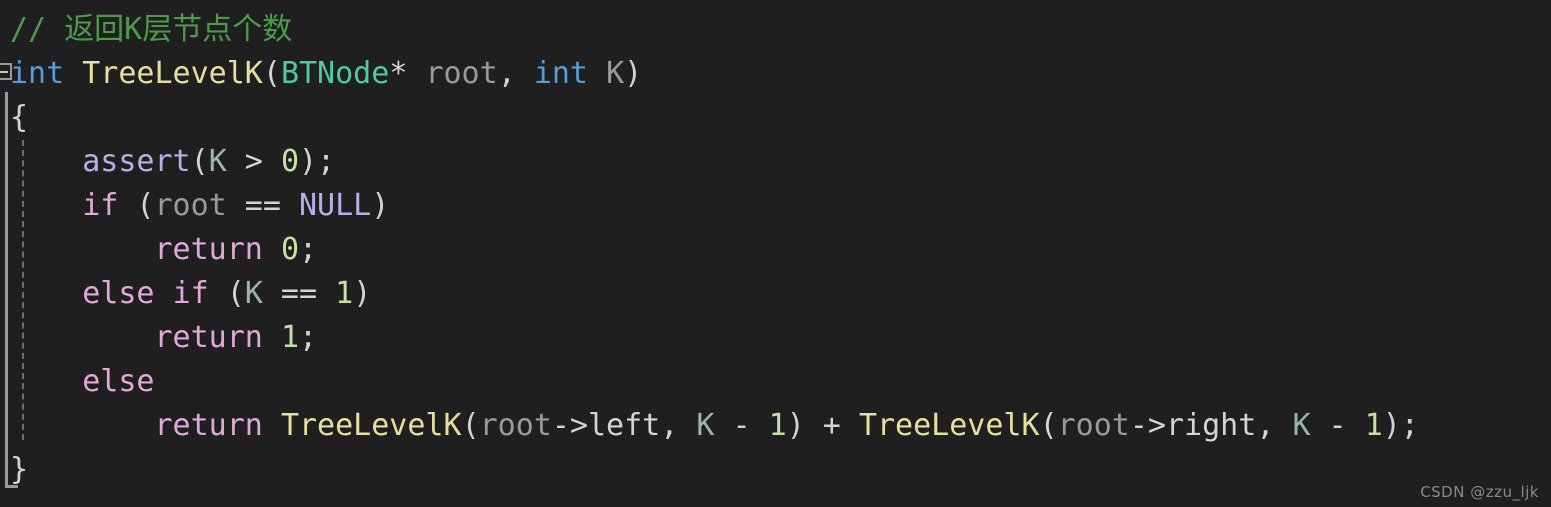 Image resolution: width=1551 pixels, height=507 pixels. What do you see at coordinates (335, 73) in the screenshot?
I see `code-token: BTNode` at bounding box center [335, 73].